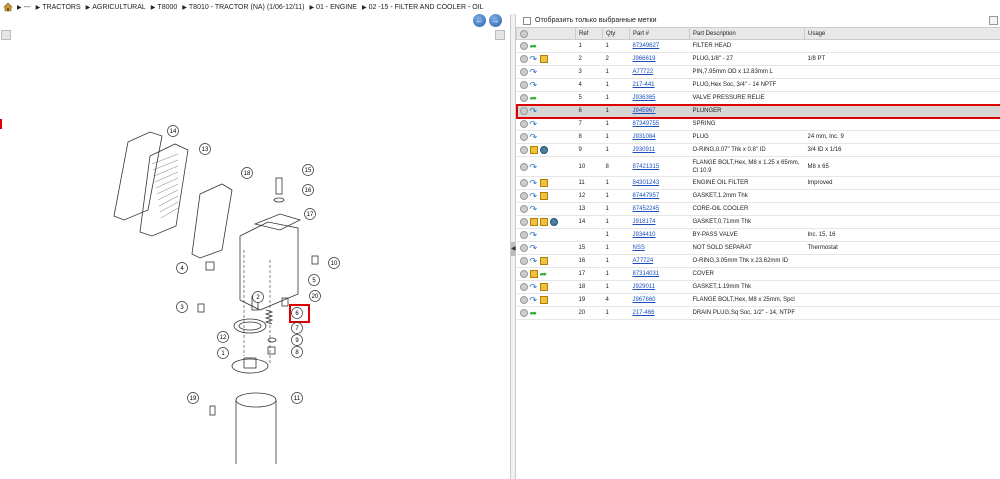 Image resolution: width=1000 pixels, height=479 pixels. What do you see at coordinates (758, 274) in the screenshot?
I see `table-row: ➦ 17 1 87314031 COVER` at bounding box center [758, 274].